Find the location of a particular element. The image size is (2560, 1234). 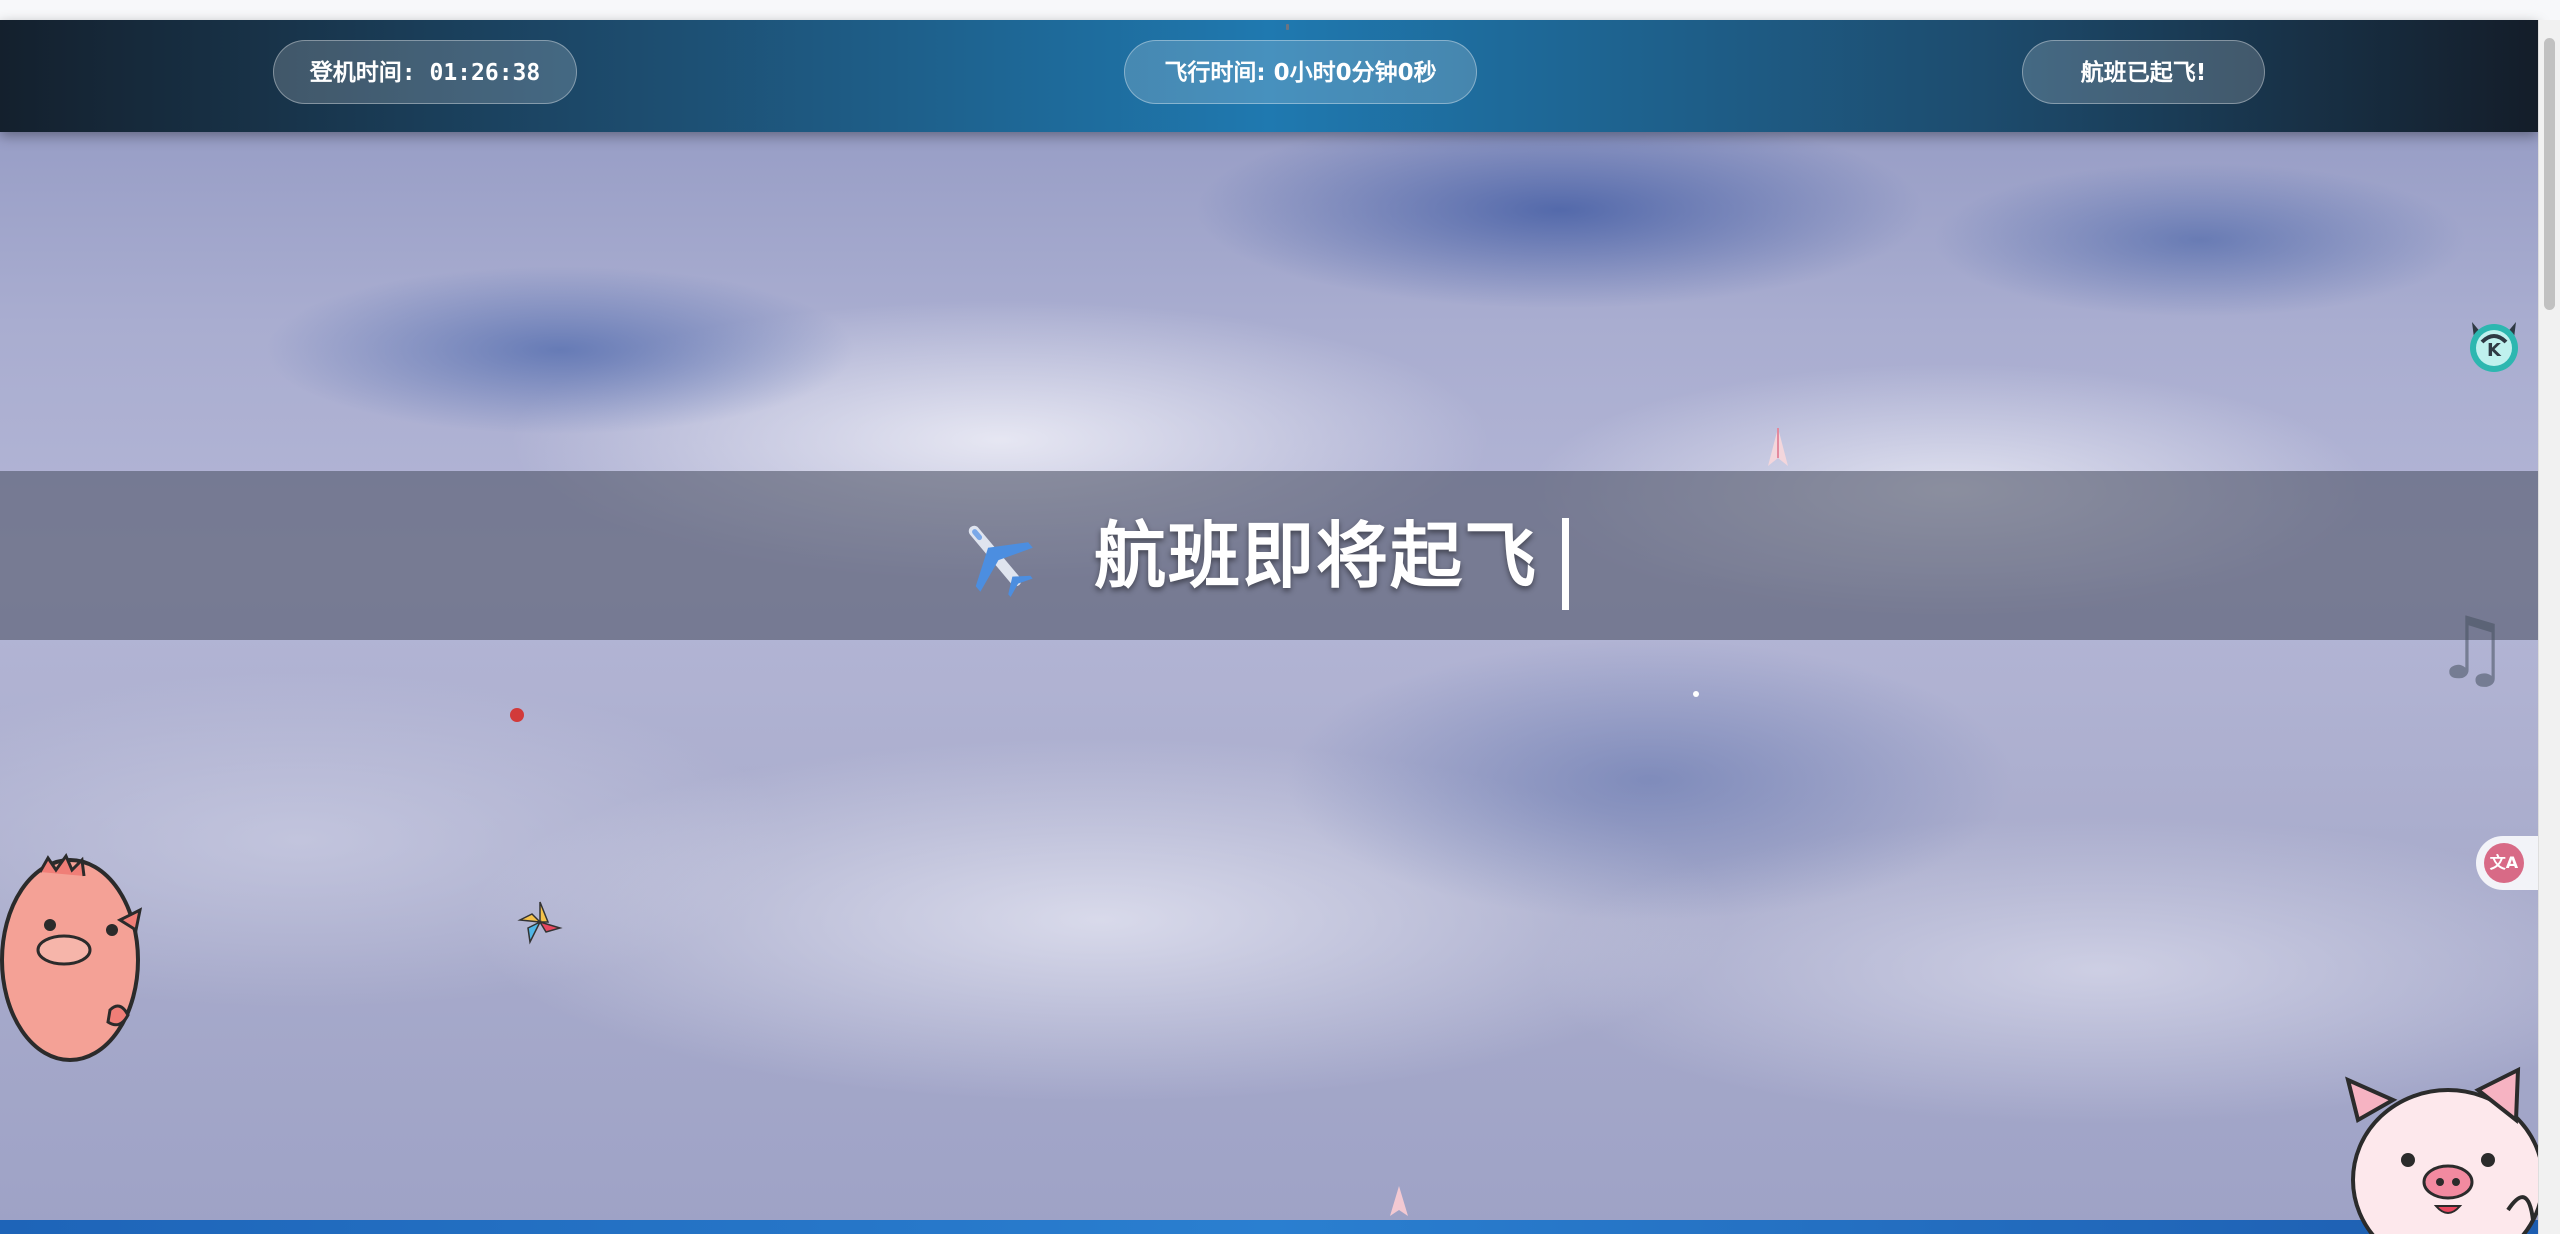

paper-plane-decoration is located at coordinates (1778, 447).